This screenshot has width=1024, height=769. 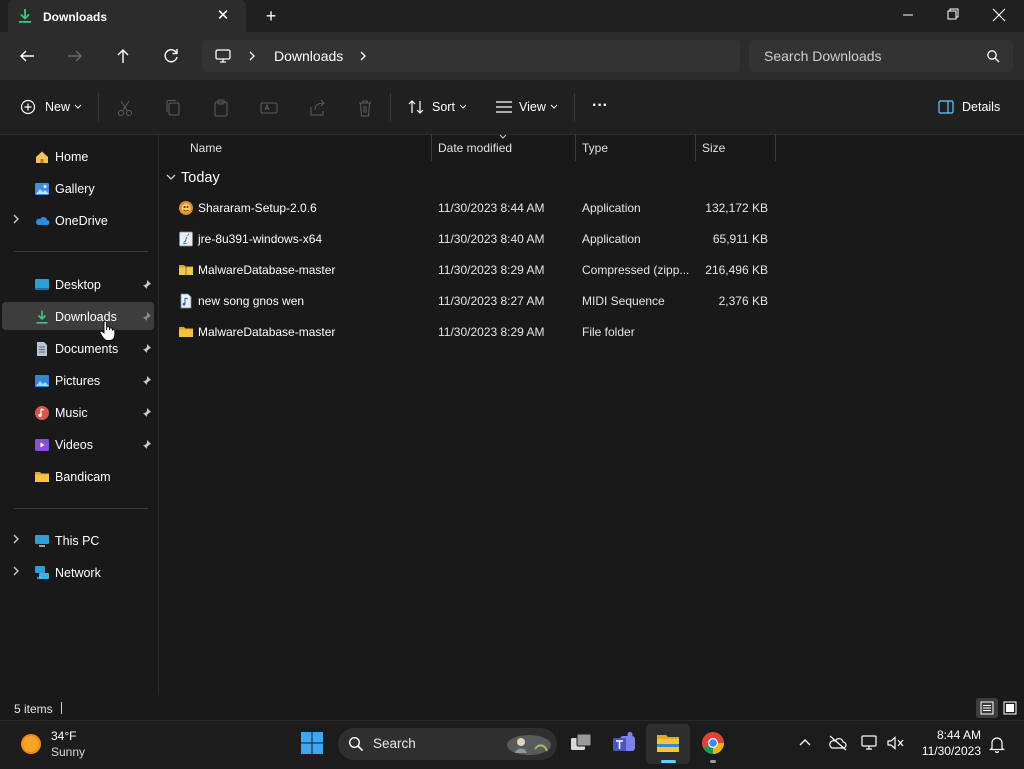 I want to click on column-header-name: Name, so click(x=206, y=148).